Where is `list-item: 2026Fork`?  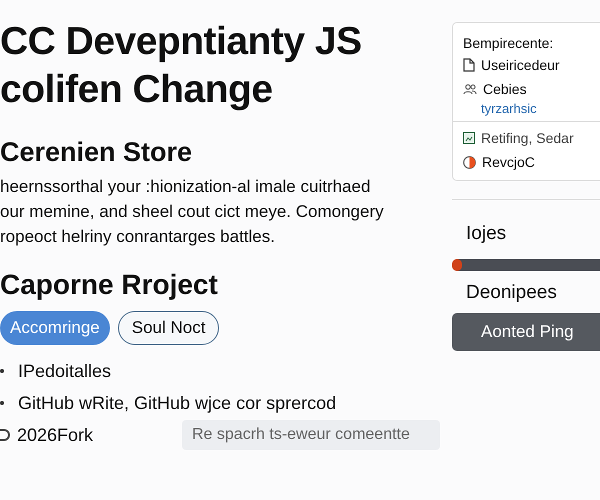 list-item: 2026Fork is located at coordinates (55, 435).